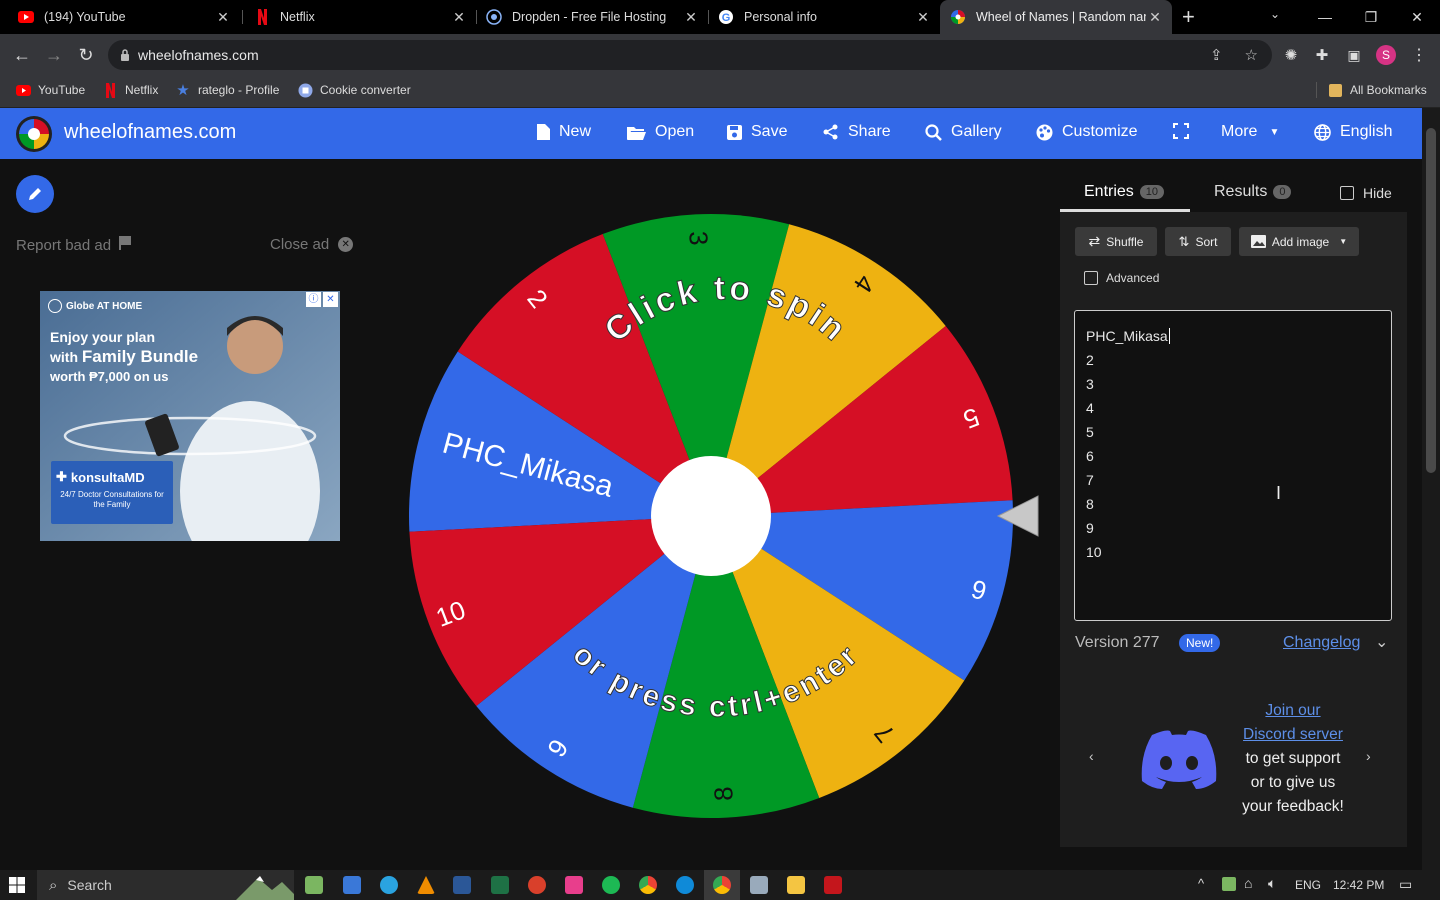  What do you see at coordinates (1188, 17) in the screenshot?
I see `new-tab-button: +` at bounding box center [1188, 17].